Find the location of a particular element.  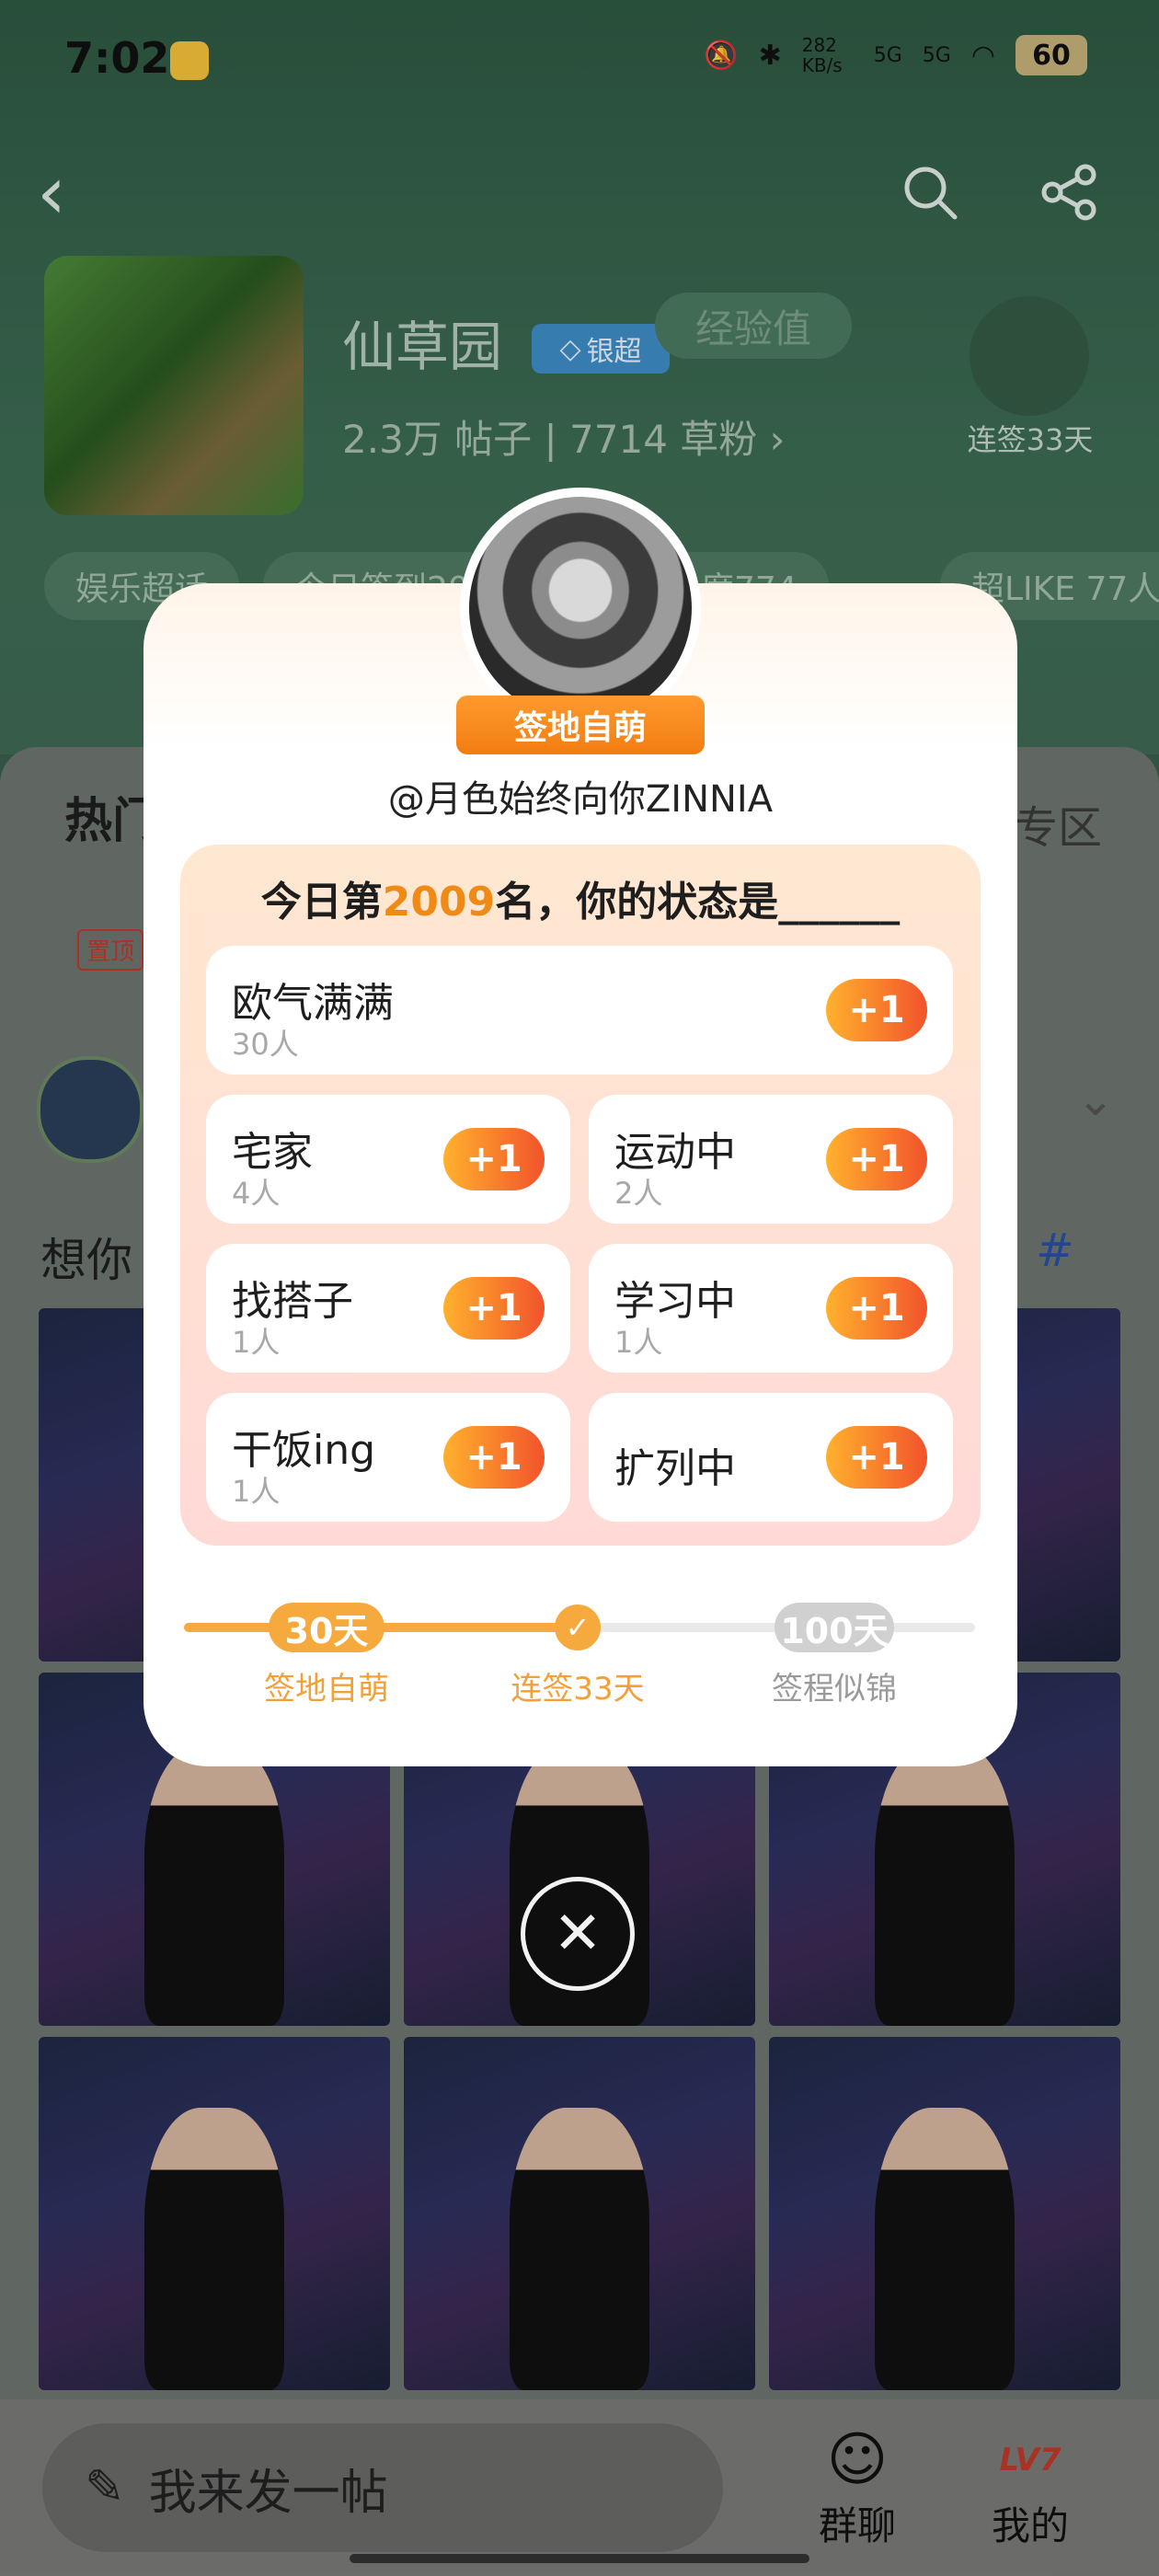

ribbon-title: 签地自萌 is located at coordinates (580, 725).